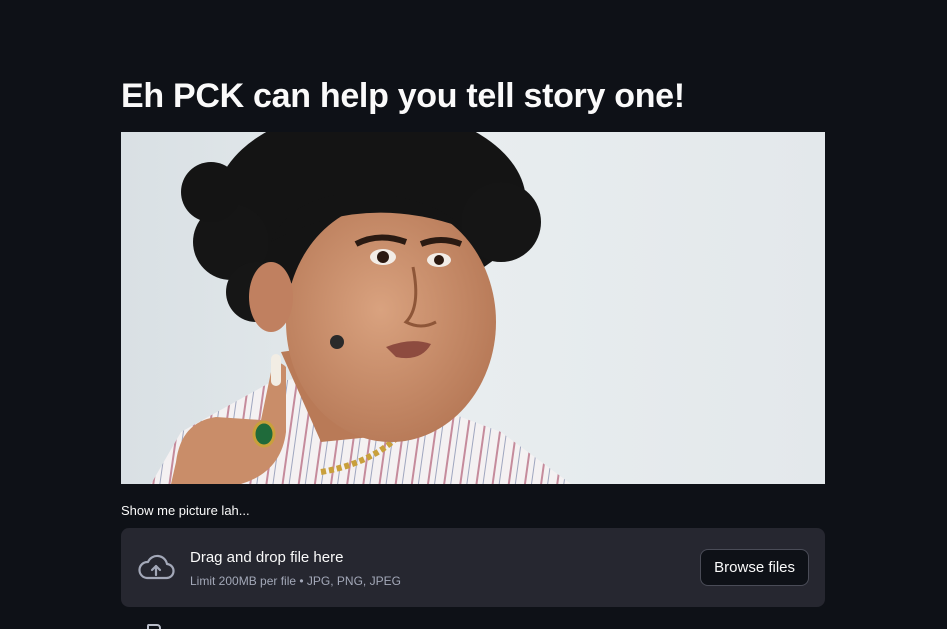 The width and height of the screenshot is (947, 629). What do you see at coordinates (403, 96) in the screenshot?
I see `page-title: Eh PCK can help you tell story one!` at bounding box center [403, 96].